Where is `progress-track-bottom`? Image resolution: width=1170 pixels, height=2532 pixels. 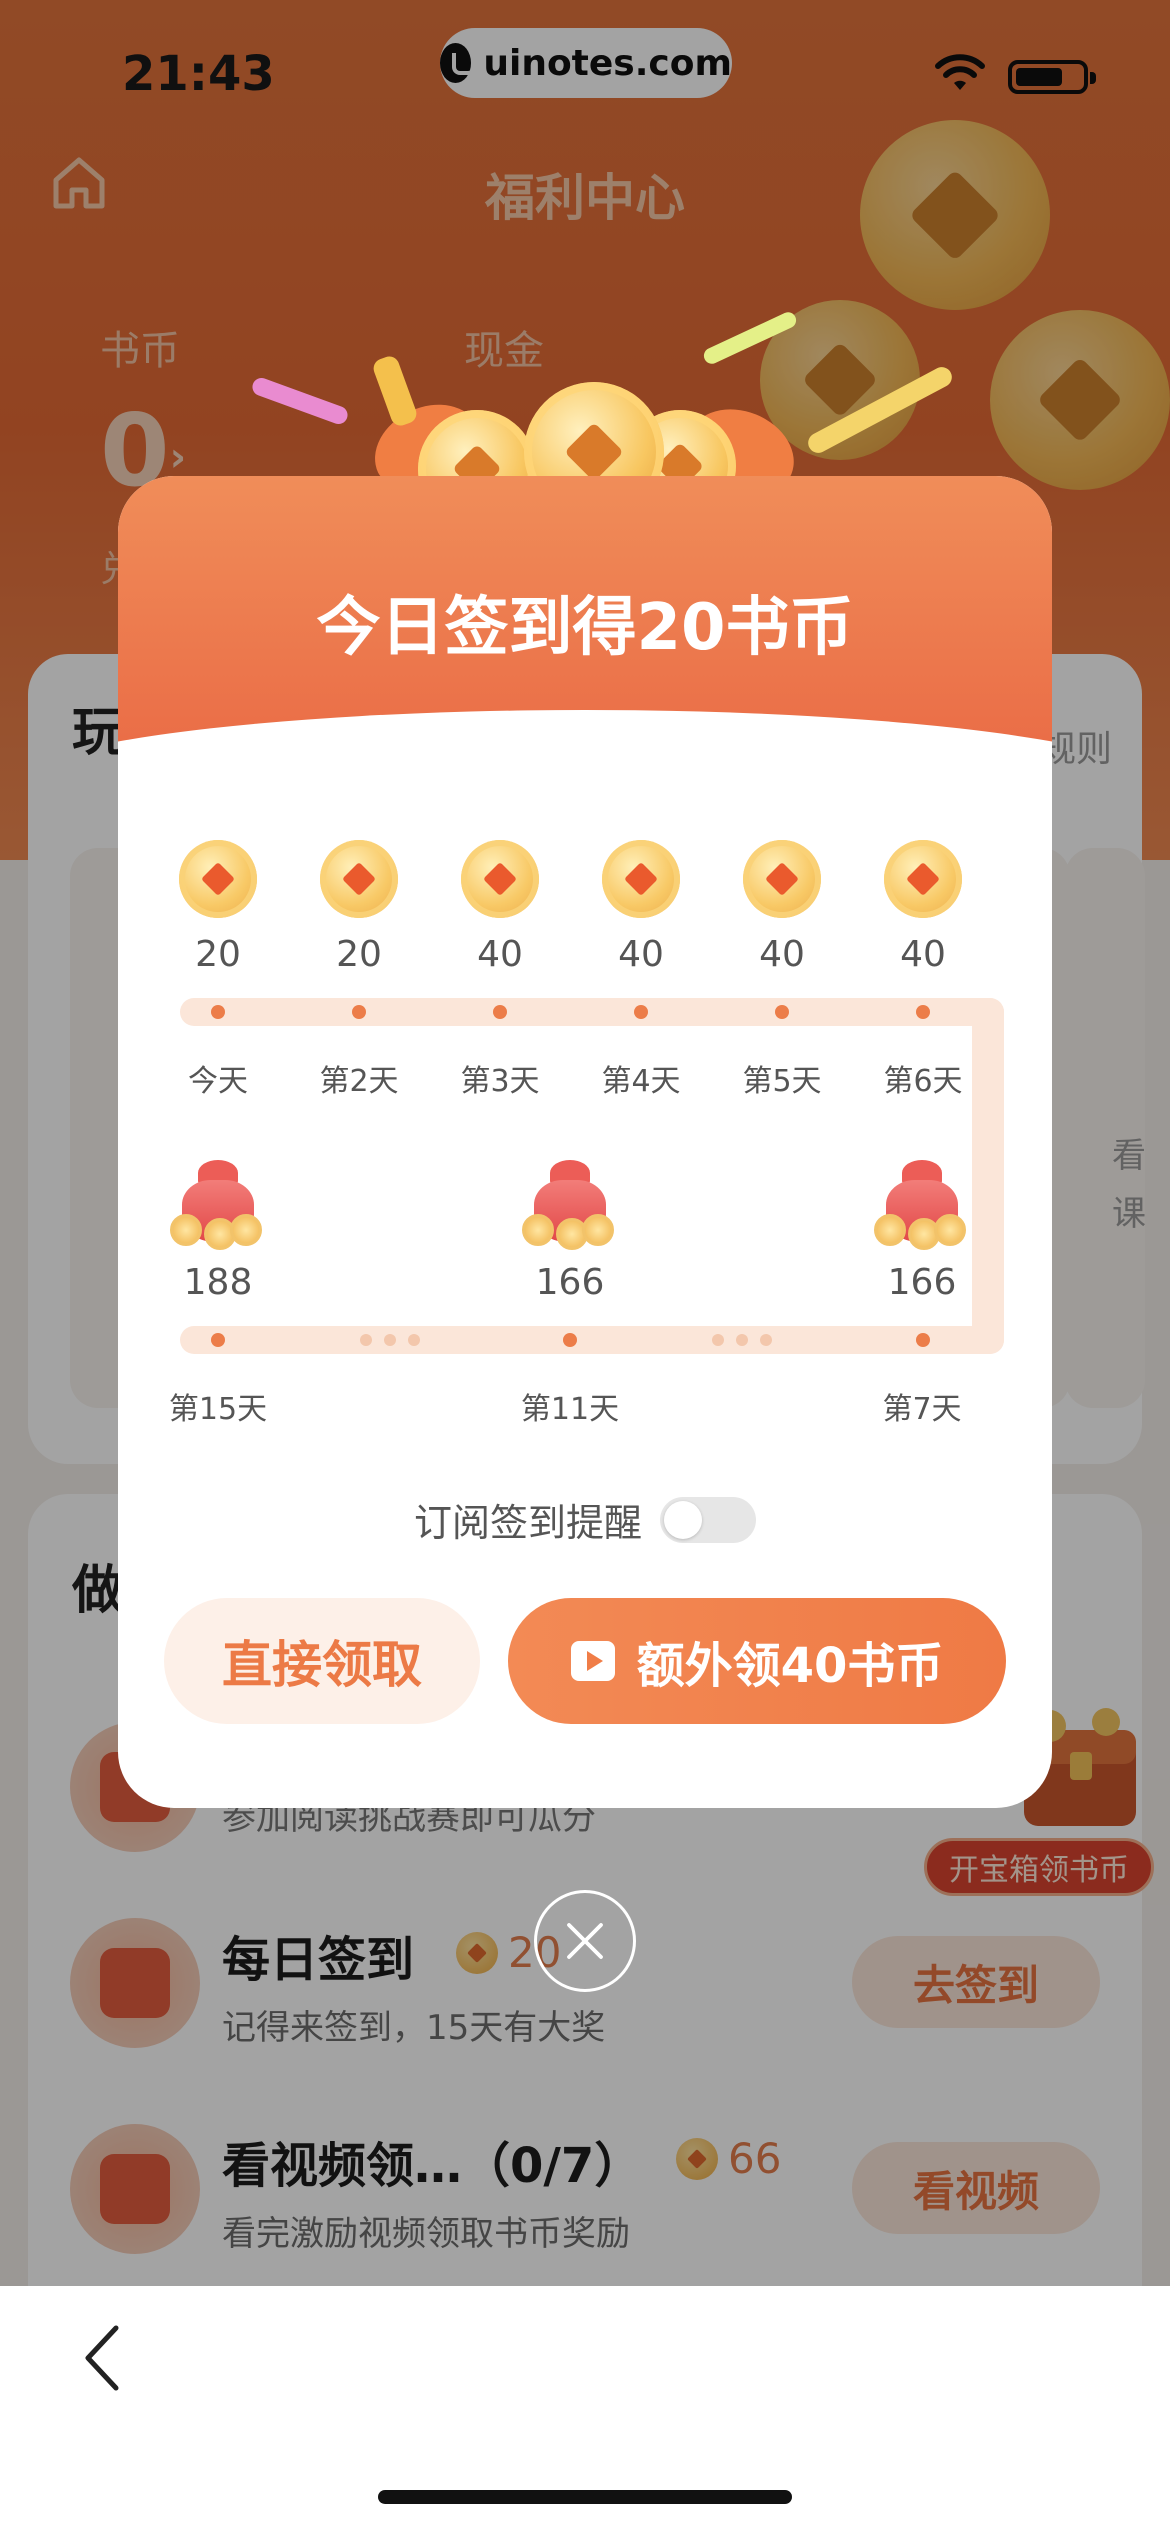
progress-track-bottom is located at coordinates (592, 1340).